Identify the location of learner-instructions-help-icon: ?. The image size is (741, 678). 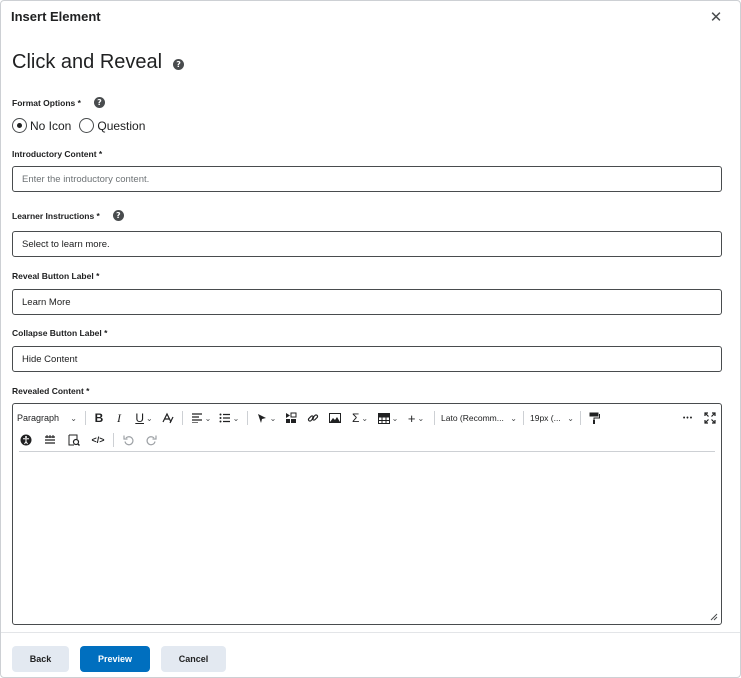
(118, 215).